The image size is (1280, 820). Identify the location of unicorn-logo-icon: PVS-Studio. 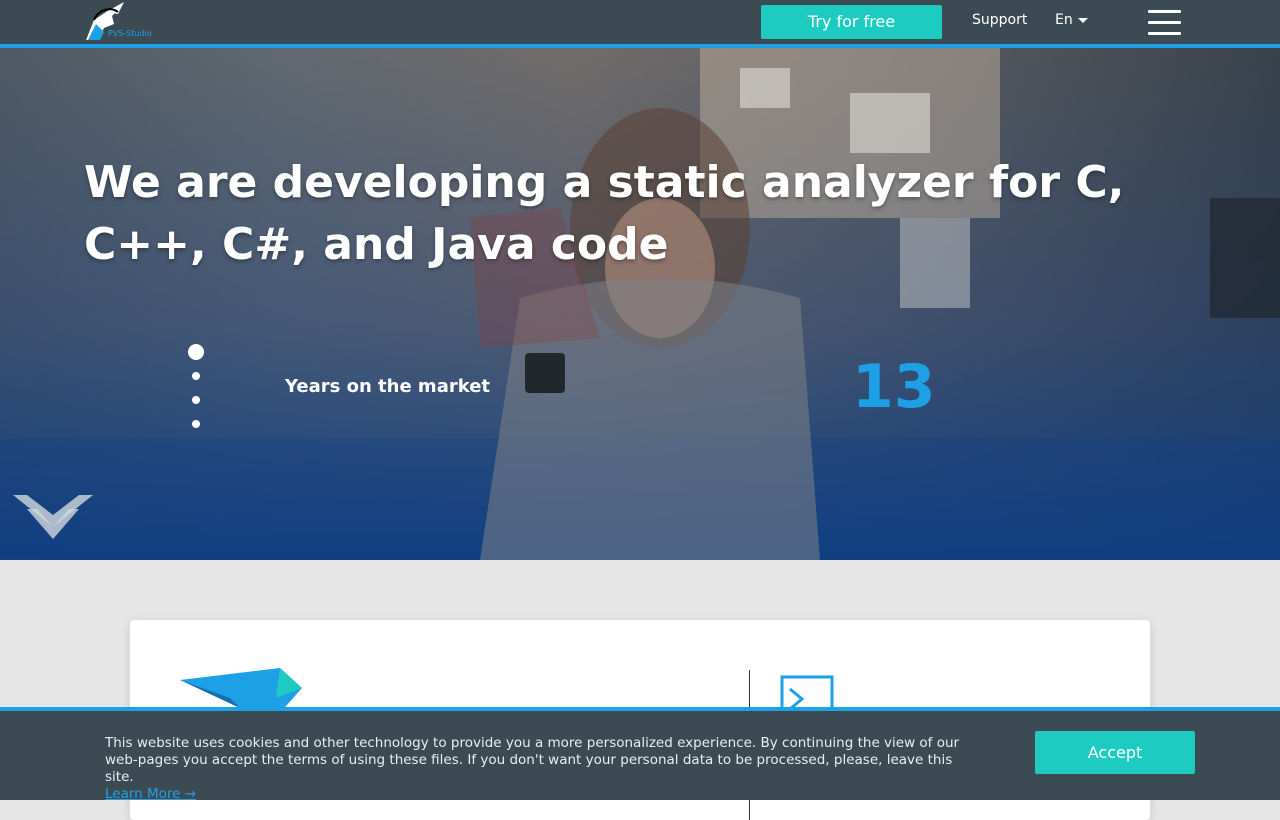
(119, 21).